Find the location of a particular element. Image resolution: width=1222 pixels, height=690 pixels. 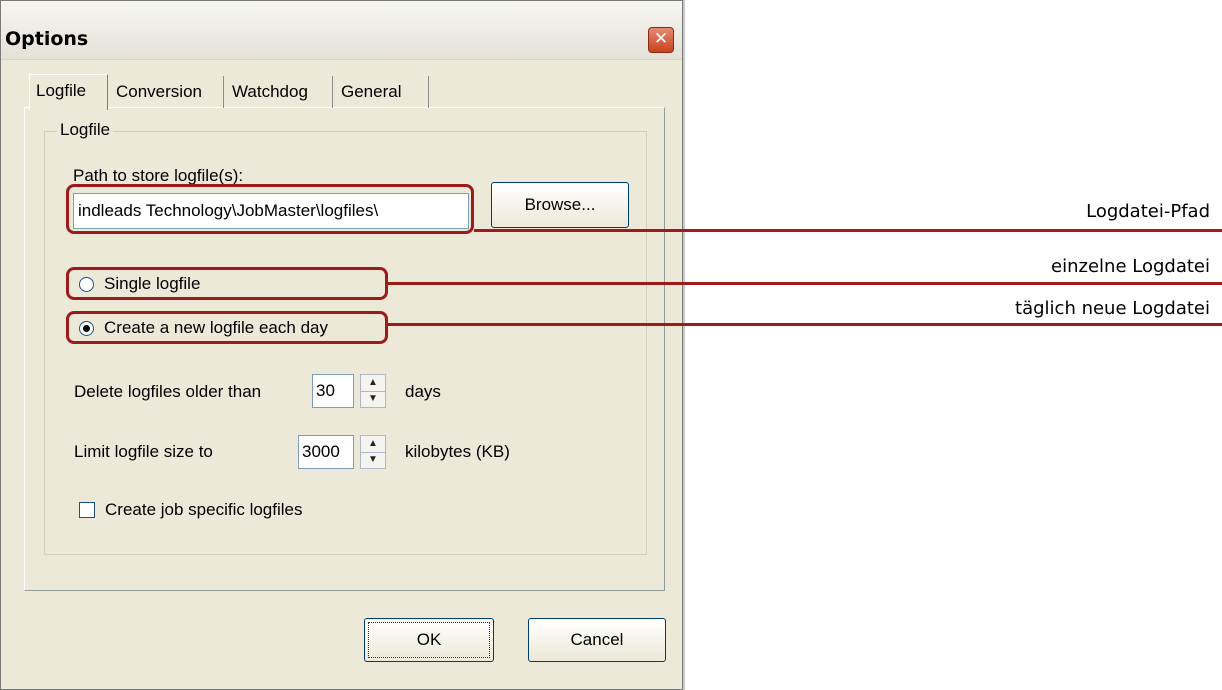

daily-annotation: täglich neue Logdatei is located at coordinates (1112, 308).